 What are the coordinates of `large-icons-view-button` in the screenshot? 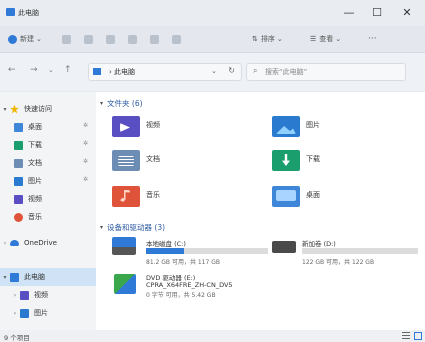 It's located at (418, 336).